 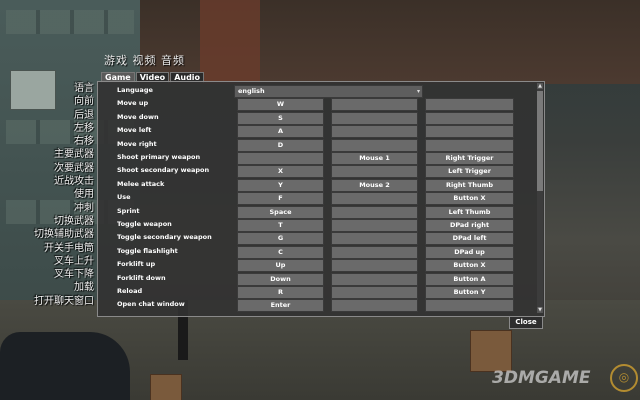 What do you see at coordinates (133, 103) in the screenshot?
I see `binding-action-label: Move up` at bounding box center [133, 103].